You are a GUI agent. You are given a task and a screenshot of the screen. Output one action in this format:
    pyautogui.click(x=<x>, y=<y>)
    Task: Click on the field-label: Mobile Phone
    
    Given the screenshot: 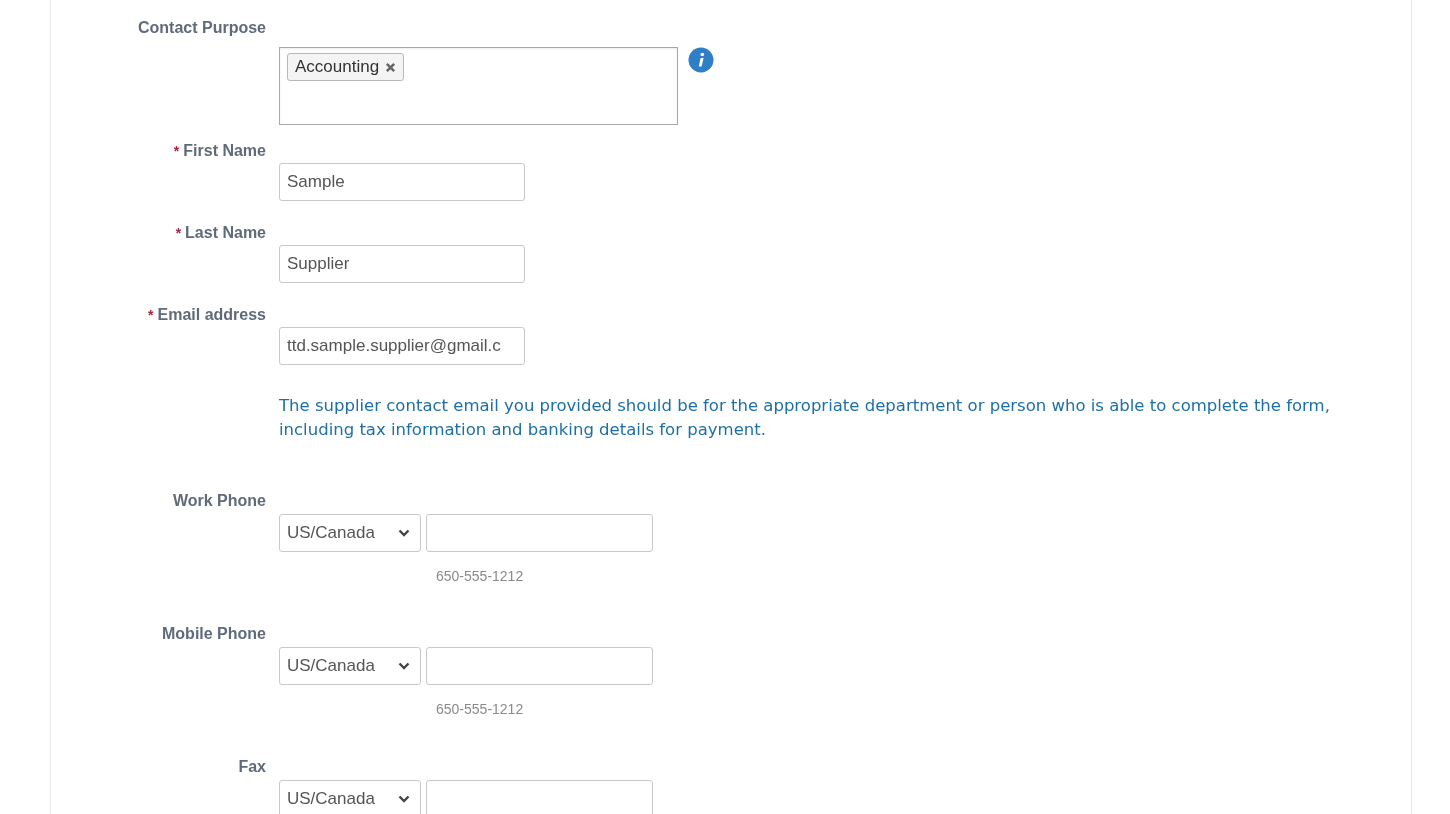 What is the action you would take?
    pyautogui.click(x=214, y=634)
    